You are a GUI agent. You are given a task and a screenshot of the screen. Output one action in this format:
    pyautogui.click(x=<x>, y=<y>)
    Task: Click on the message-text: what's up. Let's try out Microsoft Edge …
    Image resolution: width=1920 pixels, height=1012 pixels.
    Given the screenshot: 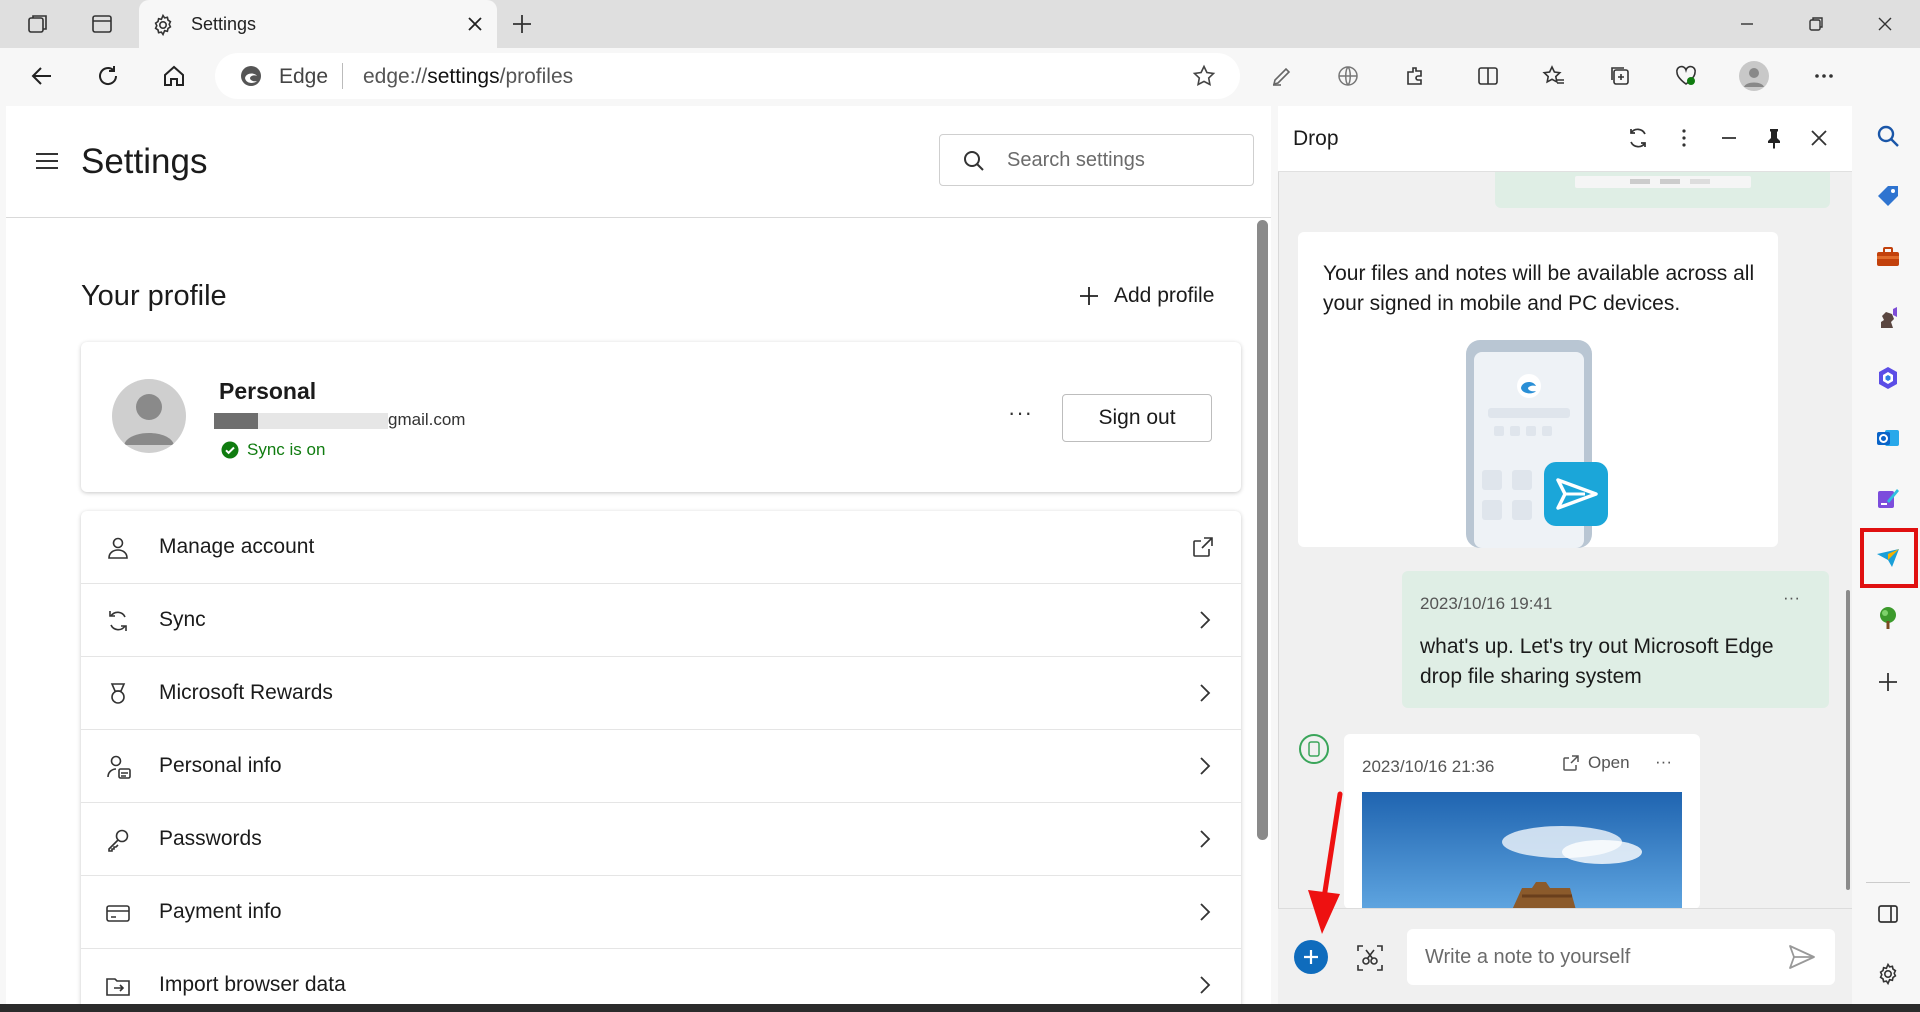 What is the action you would take?
    pyautogui.click(x=1597, y=661)
    